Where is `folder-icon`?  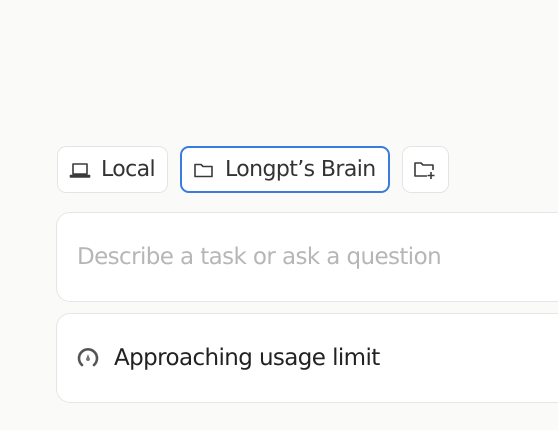 folder-icon is located at coordinates (204, 169).